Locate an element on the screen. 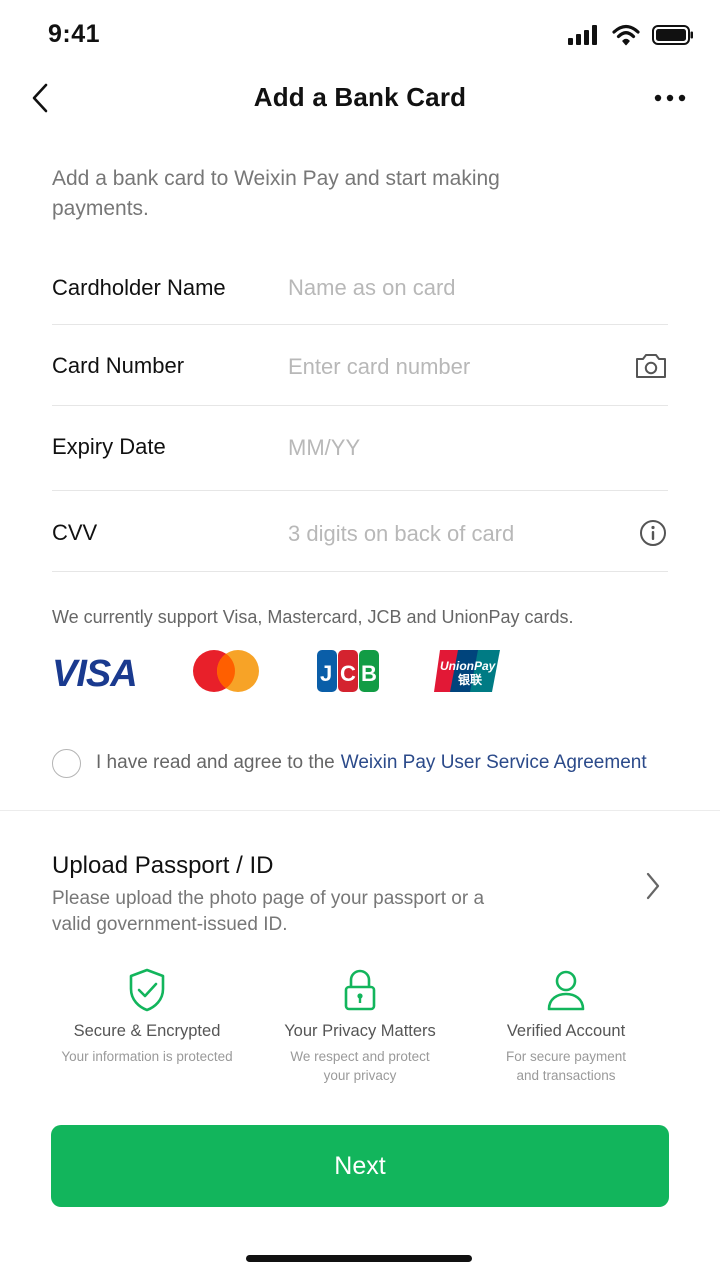 The width and height of the screenshot is (720, 1280). more-button is located at coordinates (670, 98).